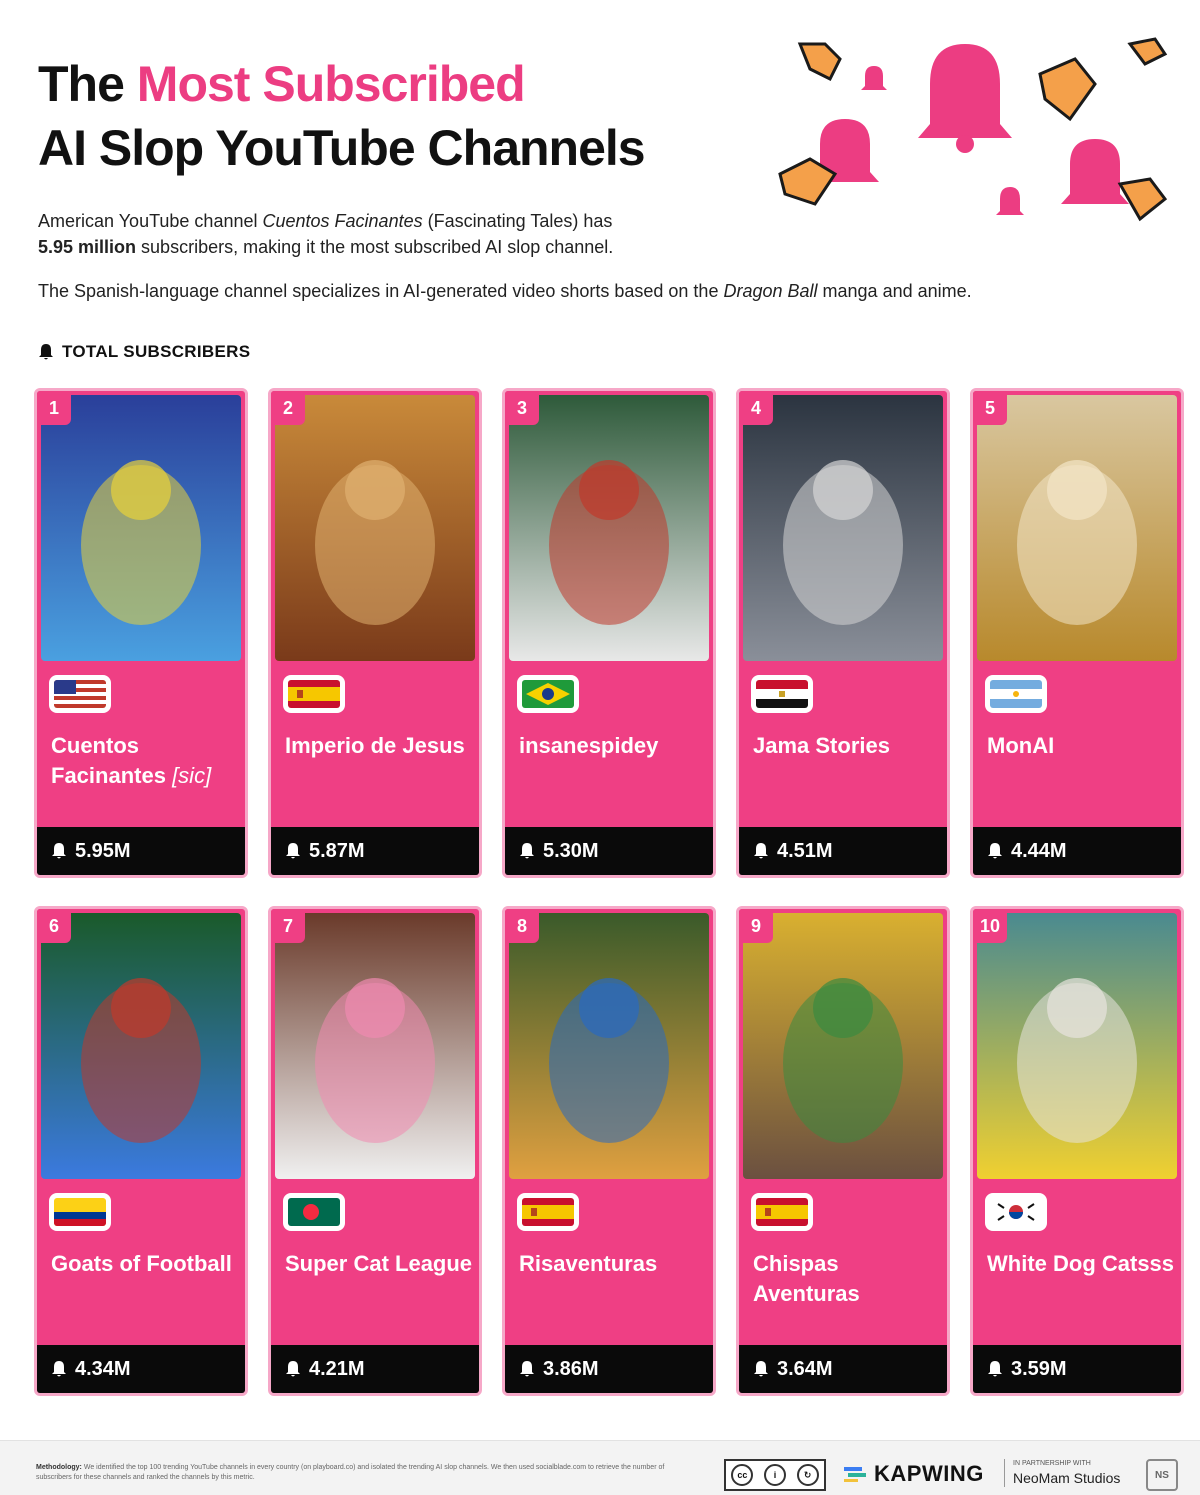 Image resolution: width=1200 pixels, height=1495 pixels. What do you see at coordinates (770, 291) in the screenshot?
I see `intro-italic: Dragon Ball` at bounding box center [770, 291].